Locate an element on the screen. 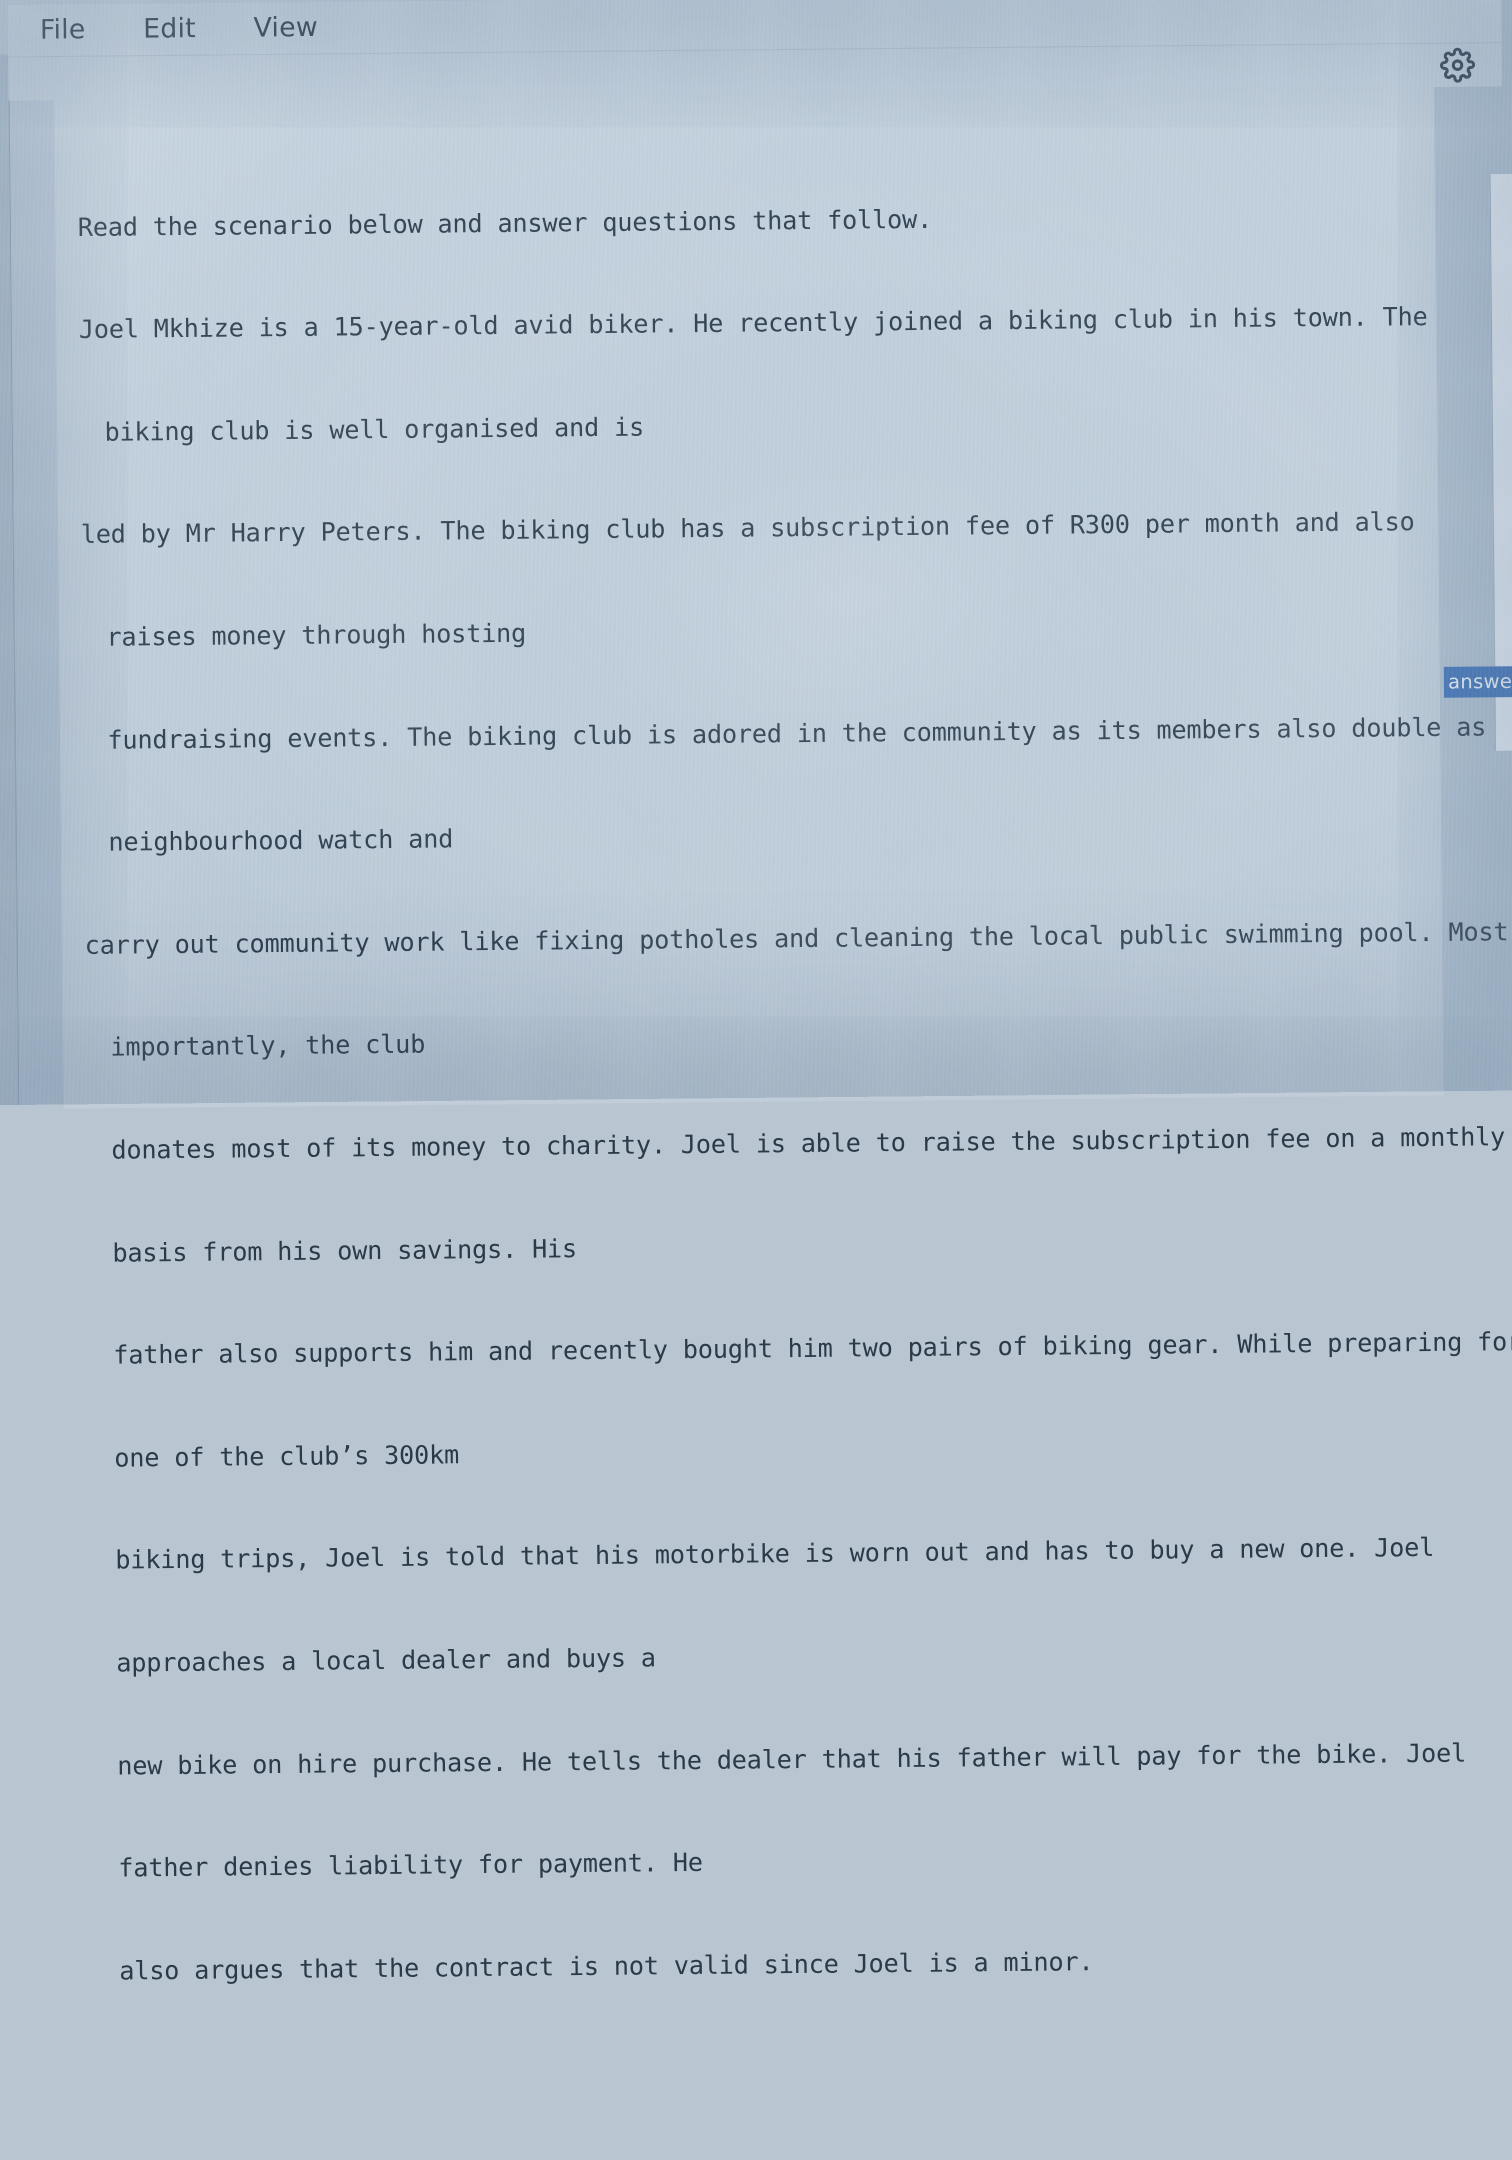  menu-item-file: File is located at coordinates (63, 29).